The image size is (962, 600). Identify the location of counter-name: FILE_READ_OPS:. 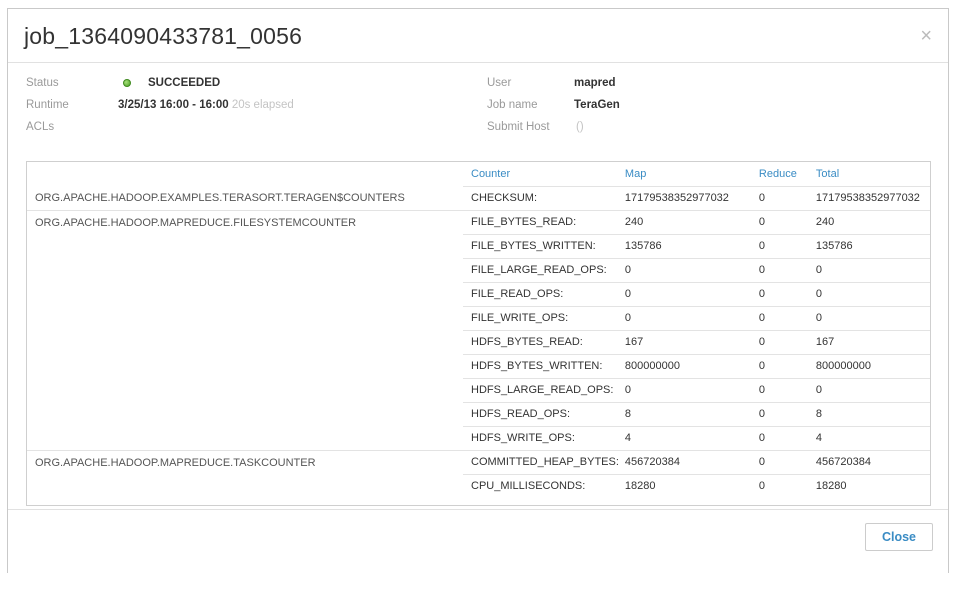
(541, 293).